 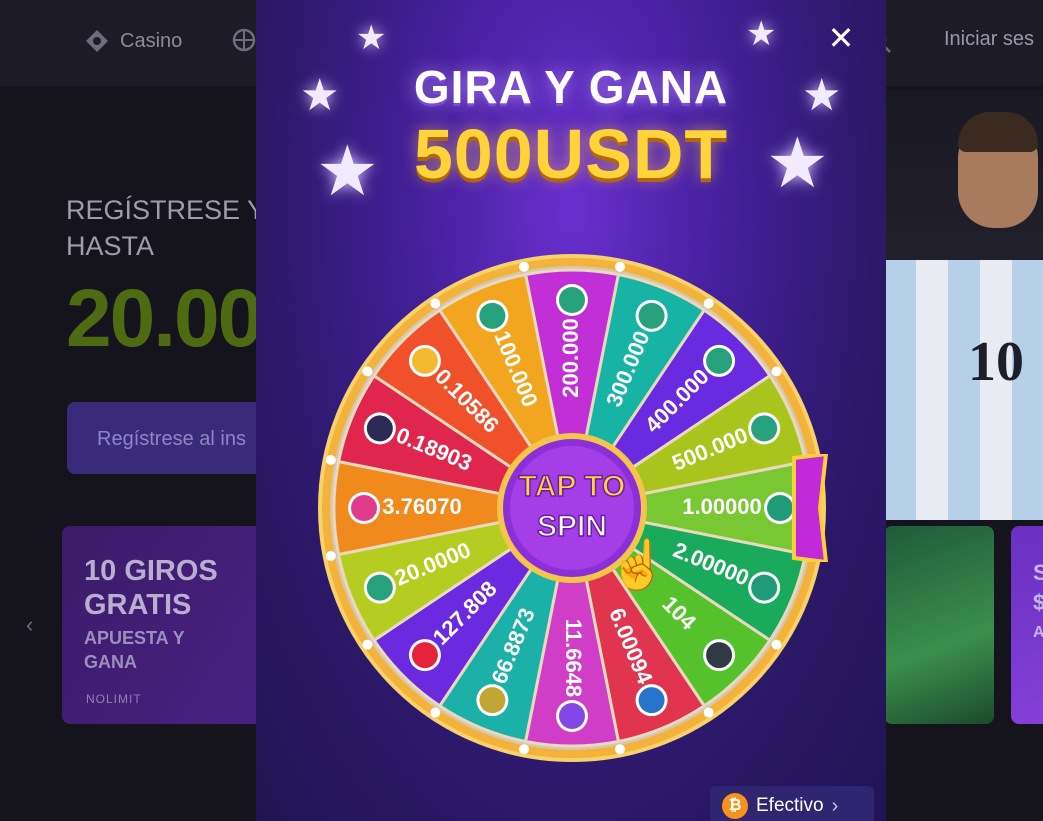 I want to click on wheel-segment-value: 200.000, so click(x=570, y=358).